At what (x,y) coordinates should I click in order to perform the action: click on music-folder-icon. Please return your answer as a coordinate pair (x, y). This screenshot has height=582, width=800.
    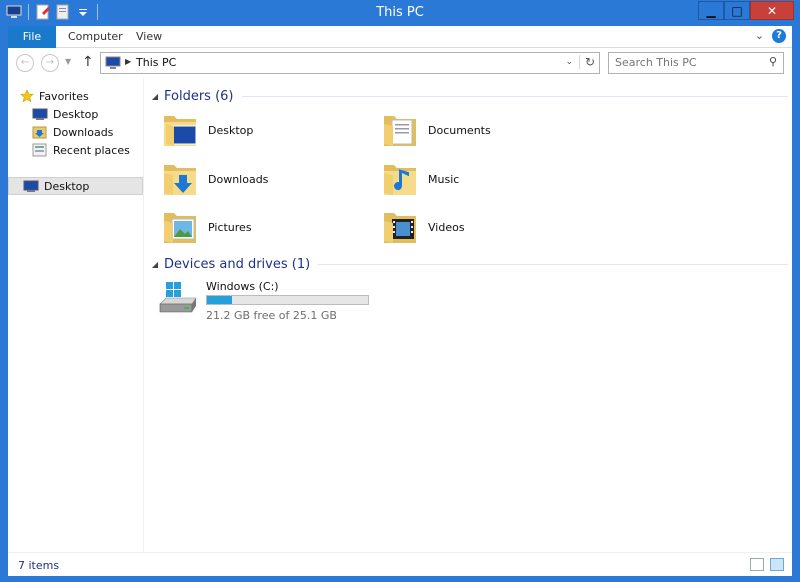
    Looking at the image, I should click on (400, 180).